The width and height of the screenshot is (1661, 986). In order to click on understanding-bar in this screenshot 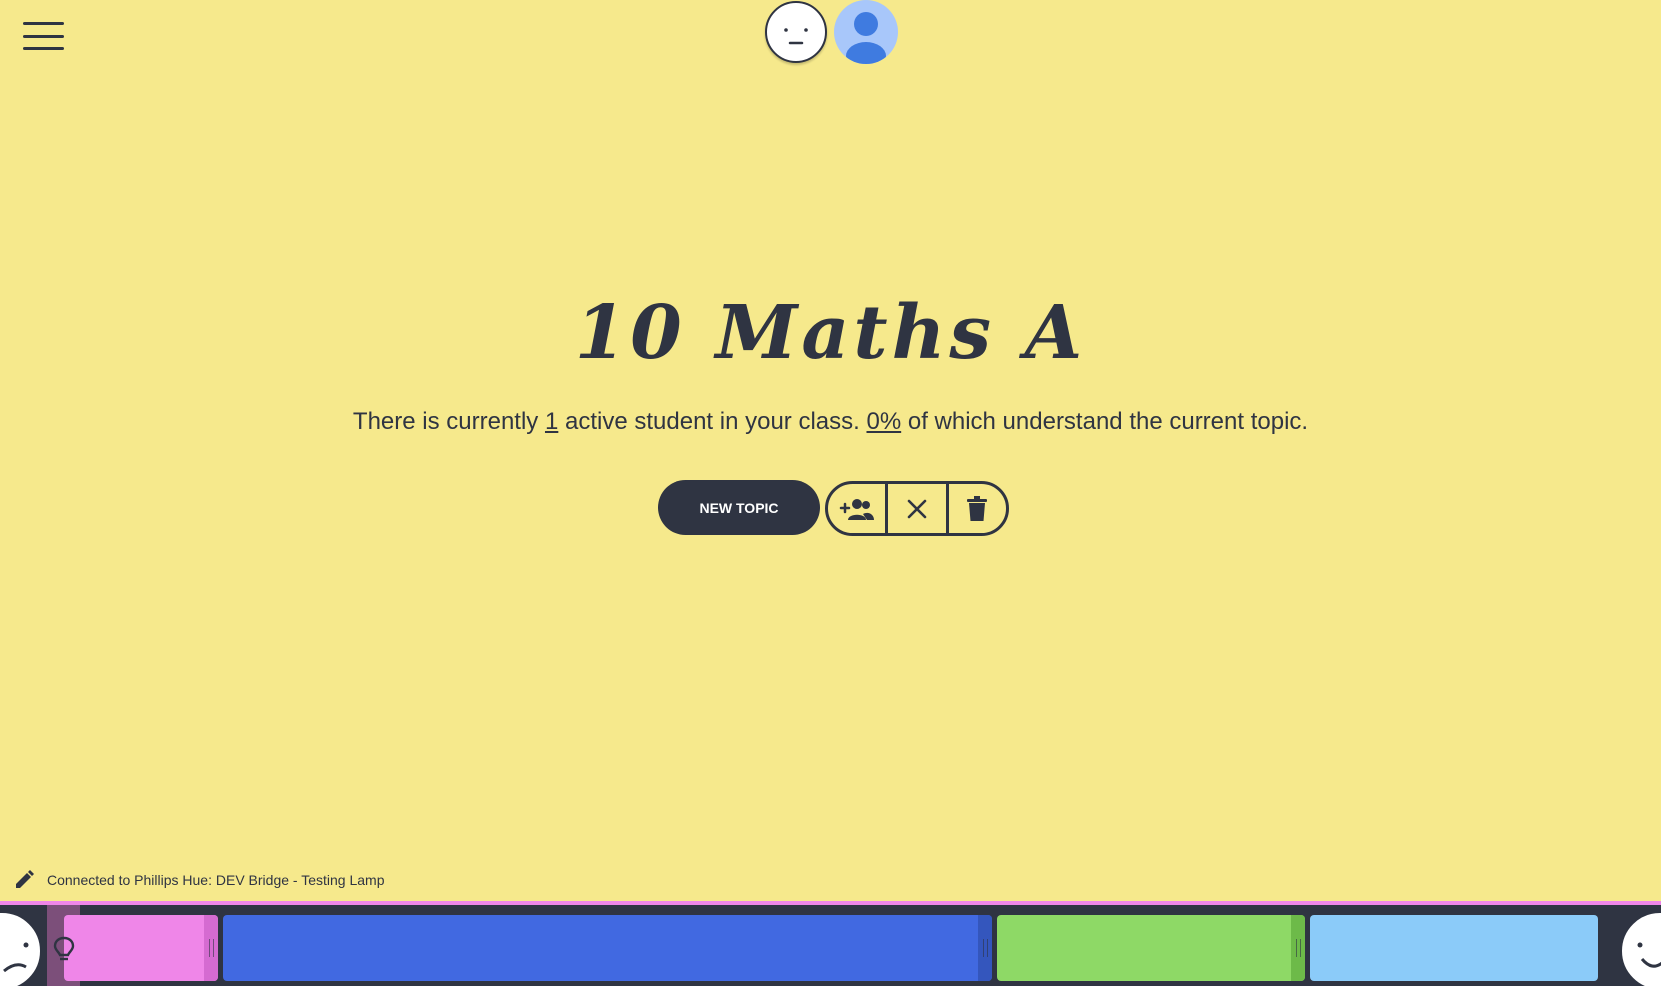, I will do `click(830, 943)`.